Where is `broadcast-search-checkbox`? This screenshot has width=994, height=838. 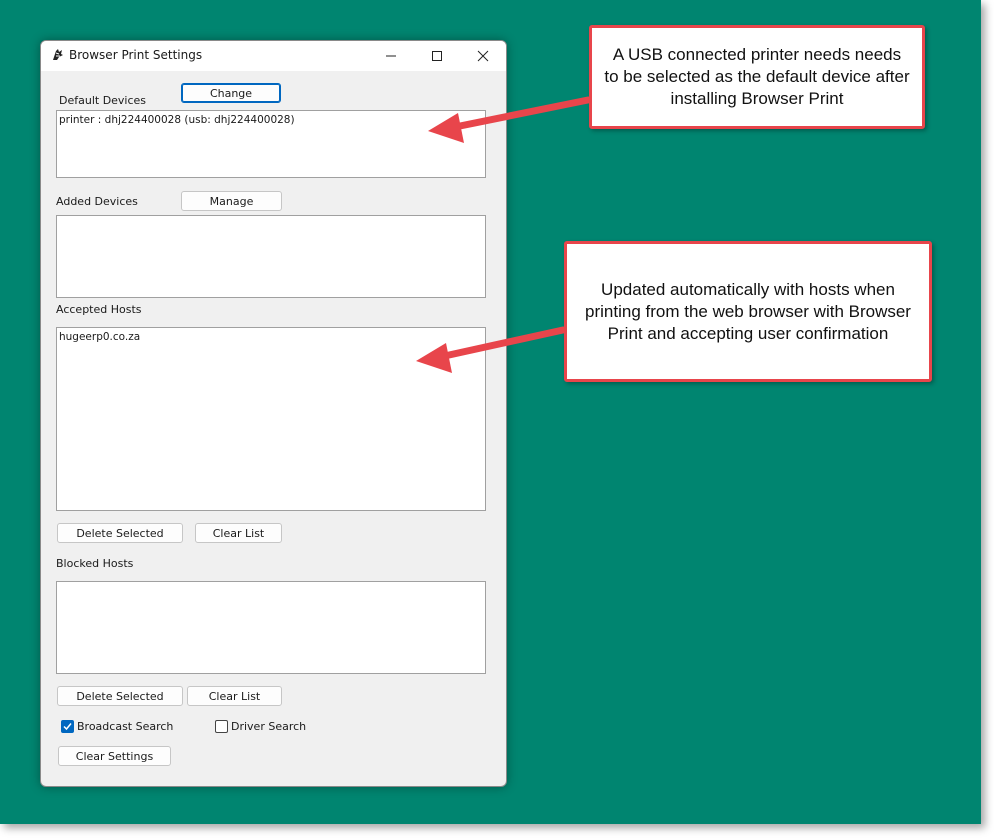
broadcast-search-checkbox is located at coordinates (67, 726).